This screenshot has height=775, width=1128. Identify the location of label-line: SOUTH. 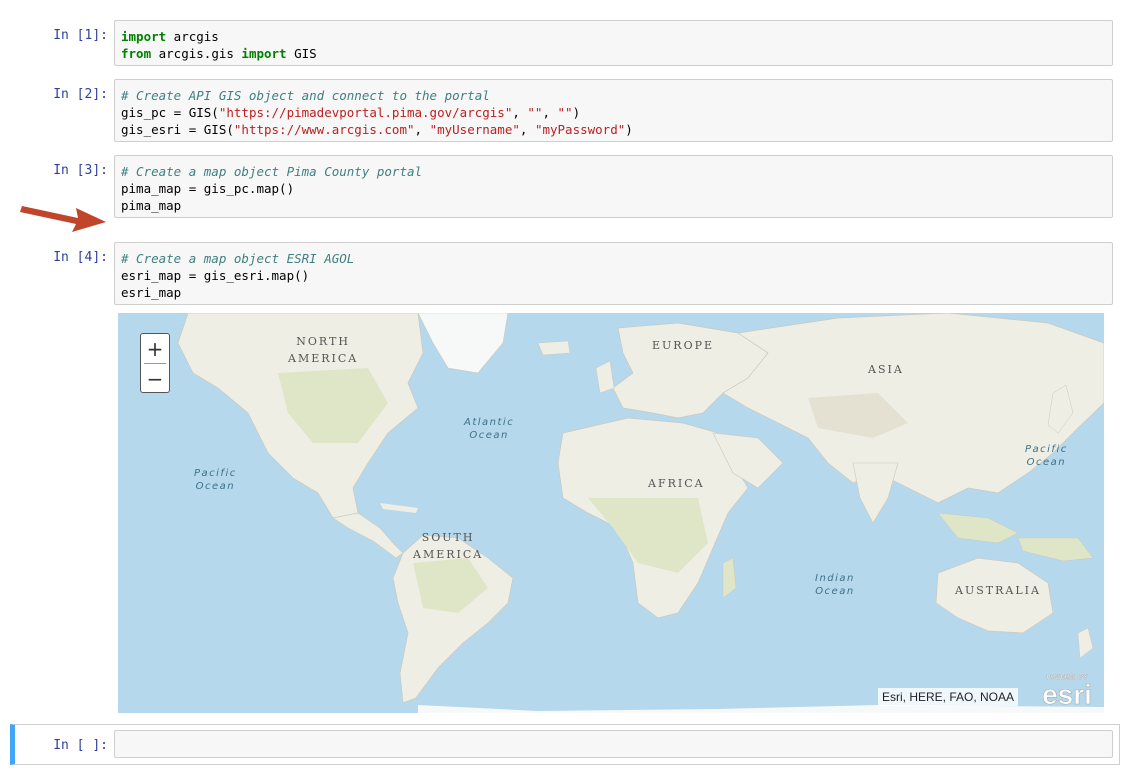
(448, 537).